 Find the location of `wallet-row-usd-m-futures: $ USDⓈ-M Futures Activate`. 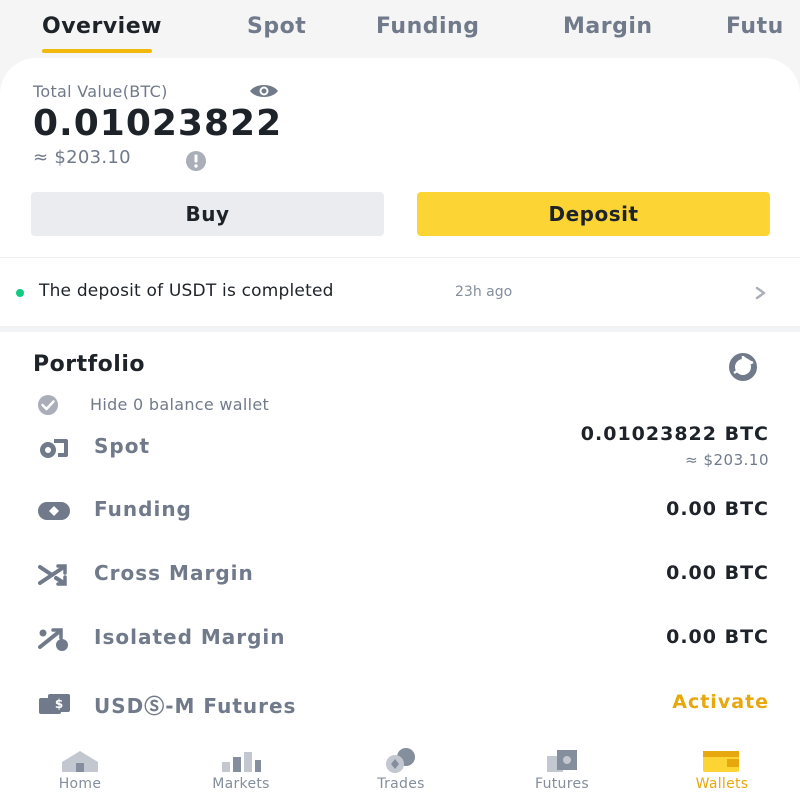

wallet-row-usd-m-futures: $ USDⓈ-M Futures Activate is located at coordinates (400, 703).